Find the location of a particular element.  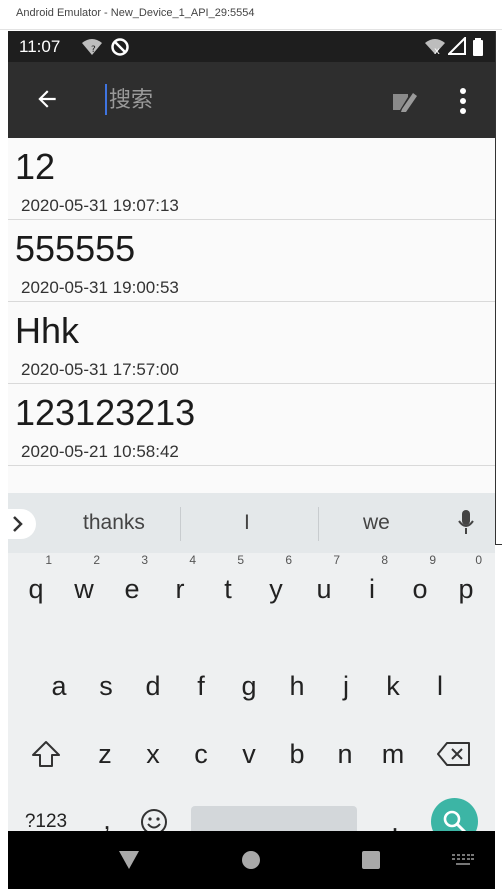

key-r: r4 is located at coordinates (180, 584).